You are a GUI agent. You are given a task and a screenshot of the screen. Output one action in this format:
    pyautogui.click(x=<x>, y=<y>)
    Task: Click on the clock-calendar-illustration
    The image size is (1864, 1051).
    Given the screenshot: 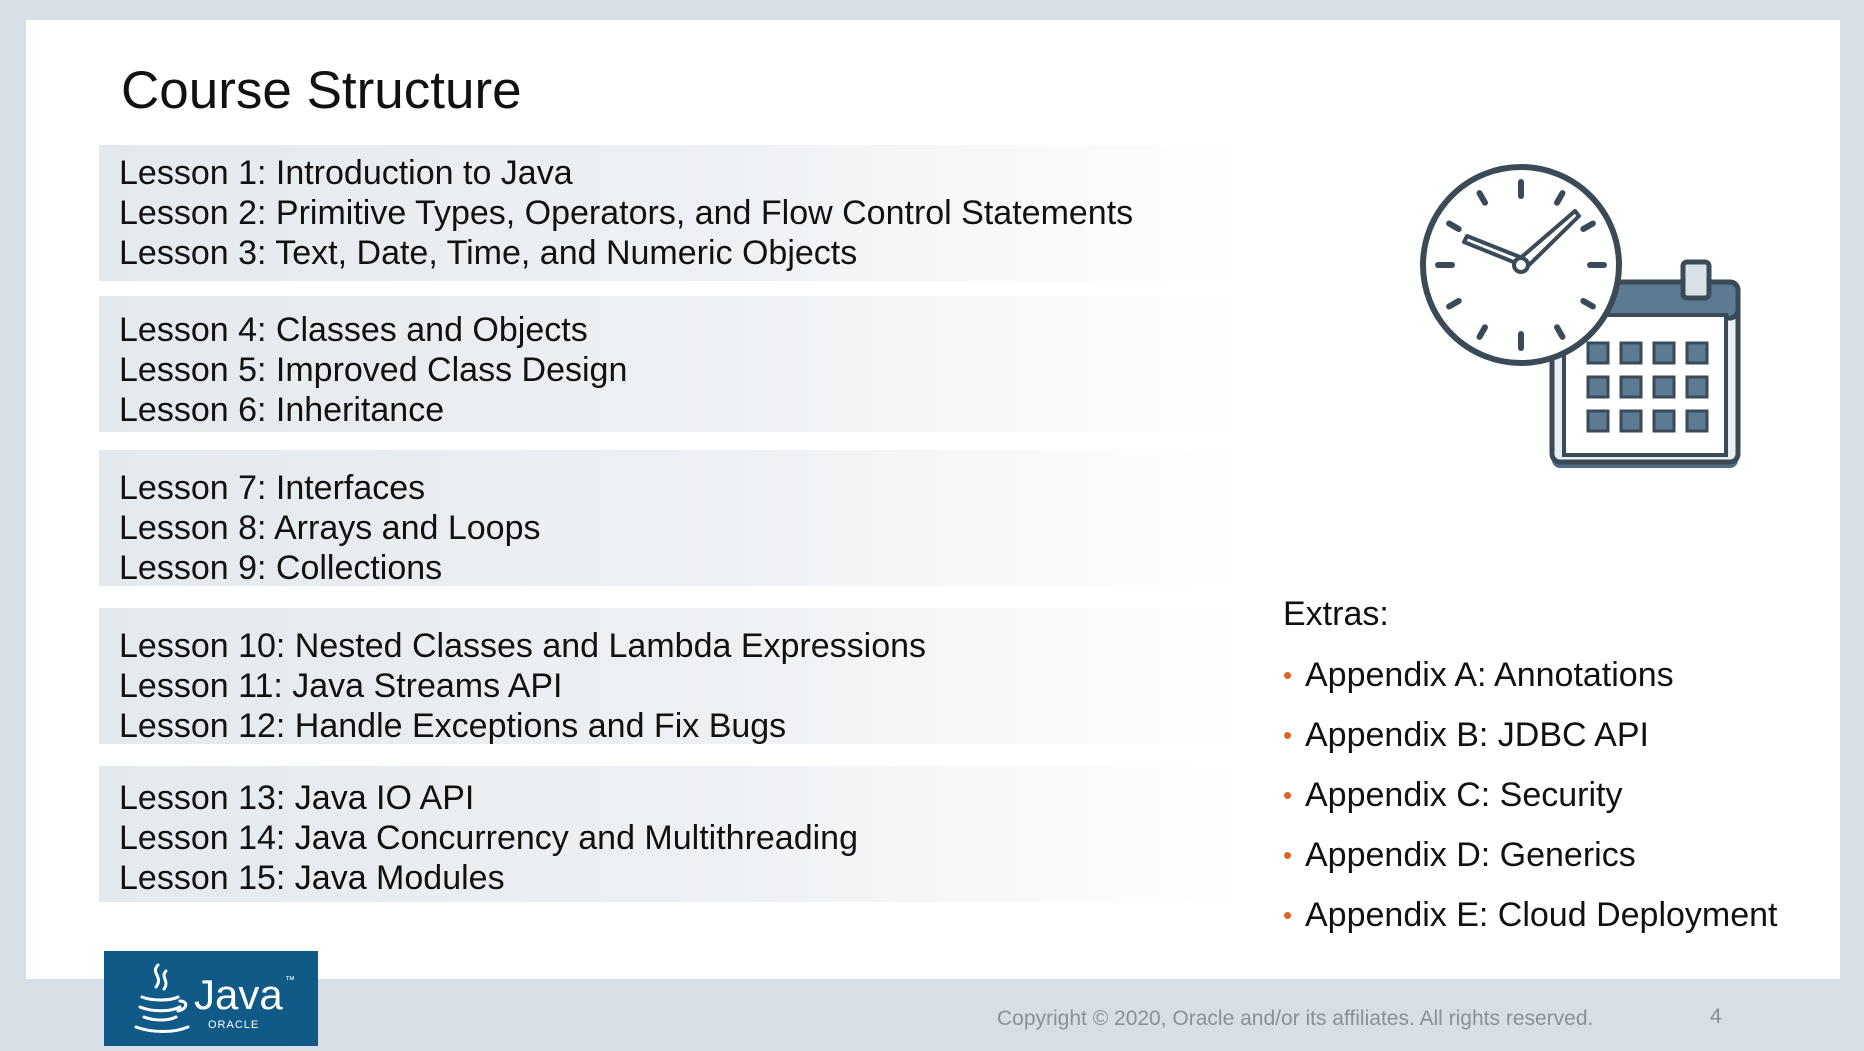 What is the action you would take?
    pyautogui.click(x=1580, y=316)
    